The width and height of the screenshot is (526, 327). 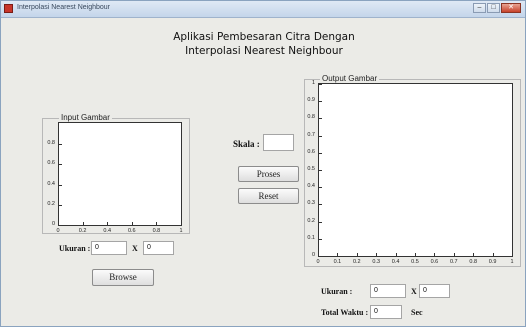 What do you see at coordinates (107, 231) in the screenshot?
I see `input-axes-x-tick-label: 0.4` at bounding box center [107, 231].